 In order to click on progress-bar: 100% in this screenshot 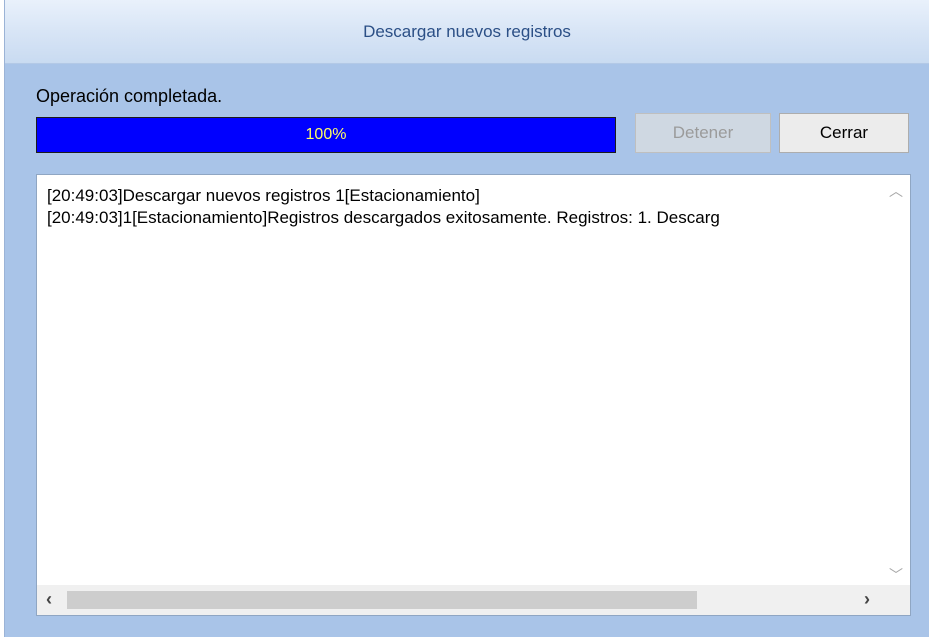, I will do `click(326, 135)`.